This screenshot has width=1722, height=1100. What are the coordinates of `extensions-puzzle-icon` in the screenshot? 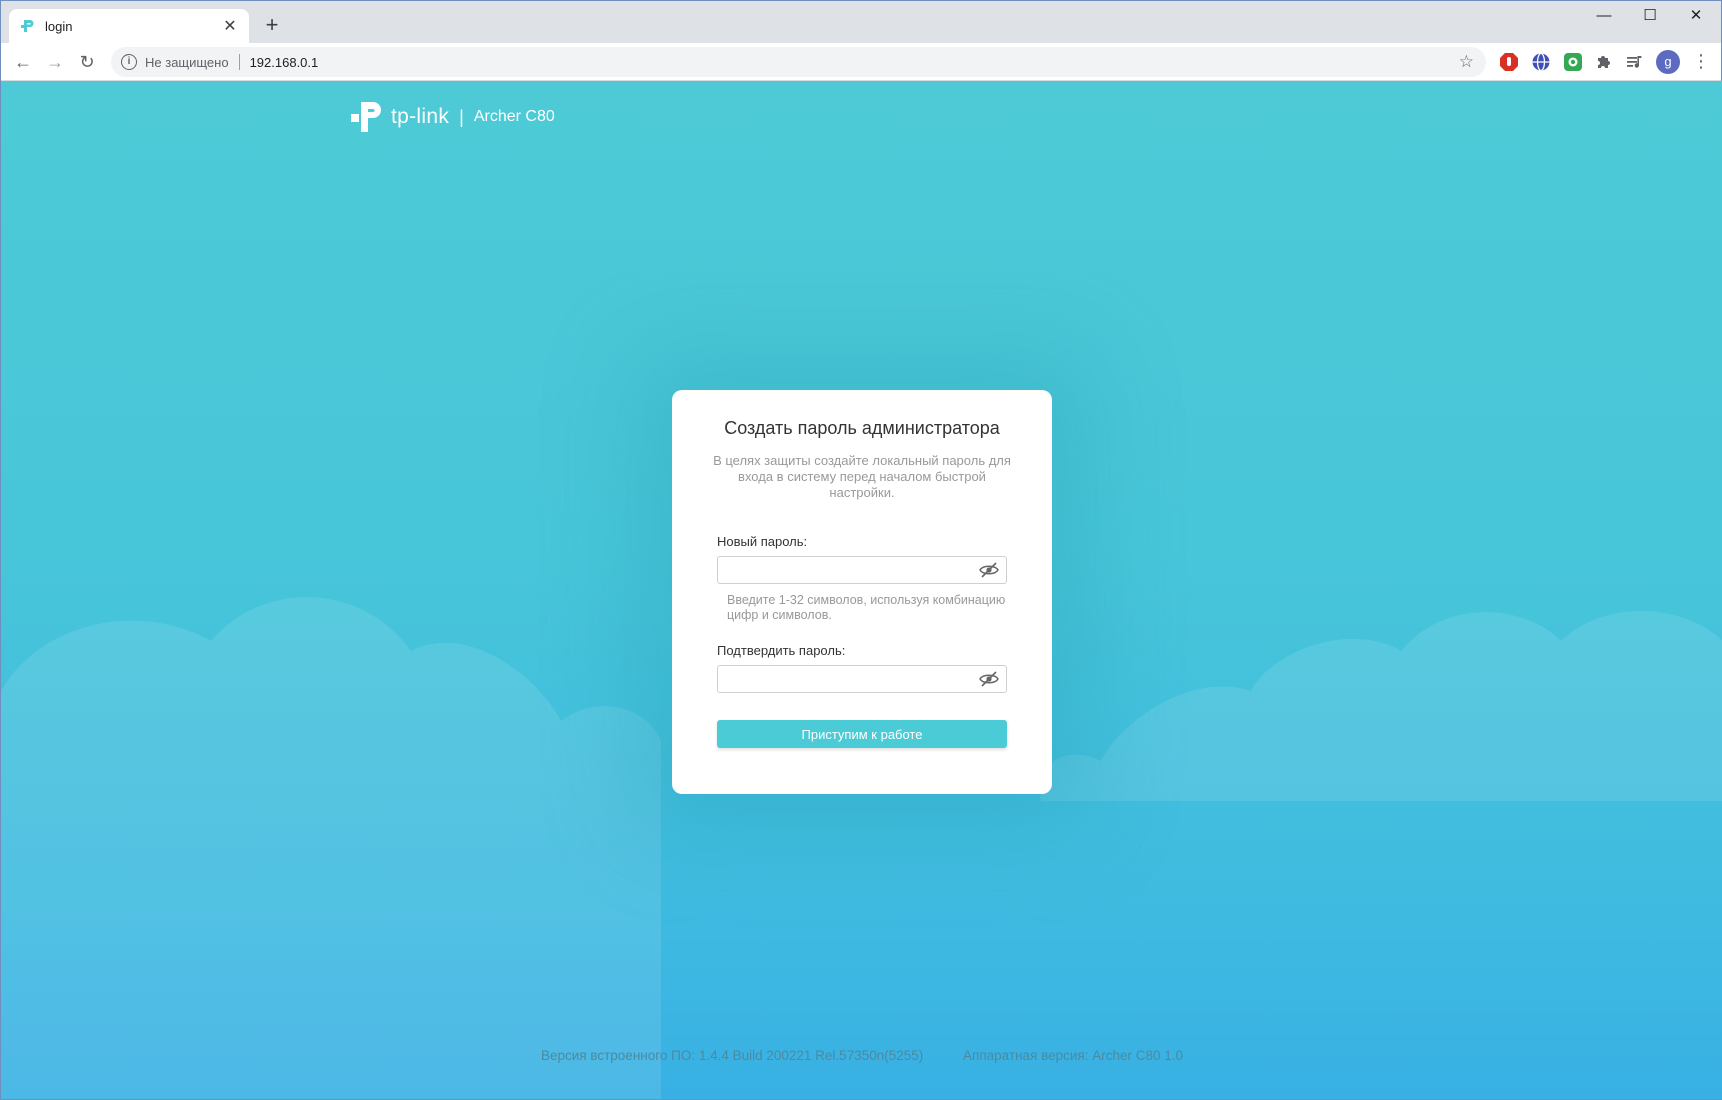 It's located at (1604, 62).